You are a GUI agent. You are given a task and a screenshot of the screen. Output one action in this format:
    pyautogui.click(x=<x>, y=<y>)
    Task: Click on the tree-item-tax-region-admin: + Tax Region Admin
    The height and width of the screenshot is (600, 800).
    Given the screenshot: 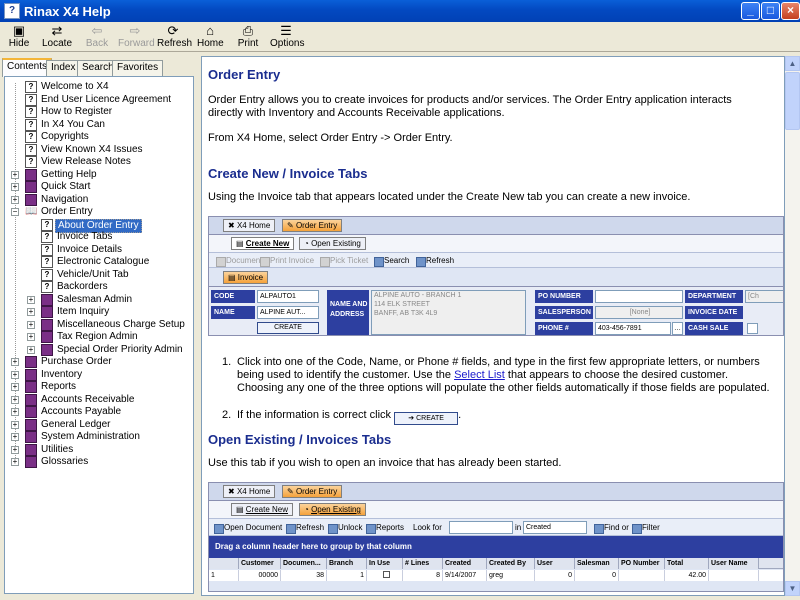 What is the action you would take?
    pyautogui.click(x=99, y=337)
    